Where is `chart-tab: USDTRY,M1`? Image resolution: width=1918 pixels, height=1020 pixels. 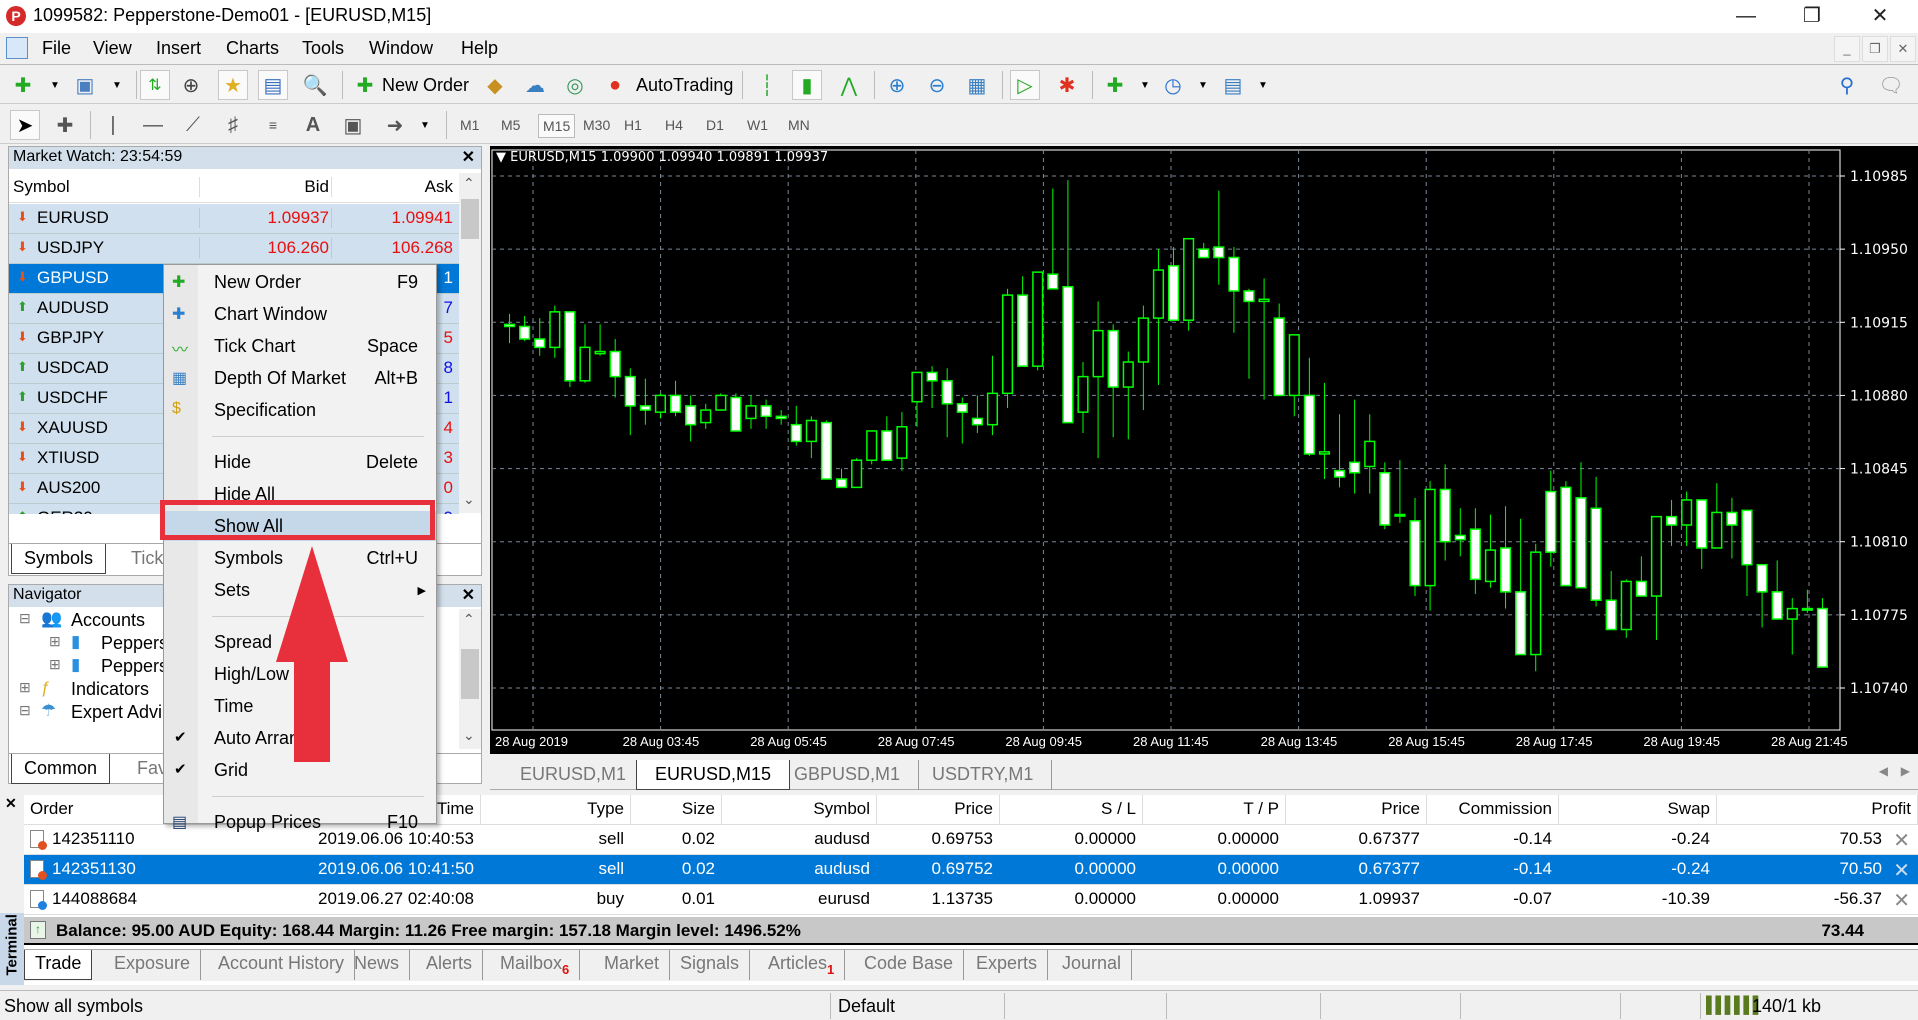
chart-tab: USDTRY,M1 is located at coordinates (983, 775).